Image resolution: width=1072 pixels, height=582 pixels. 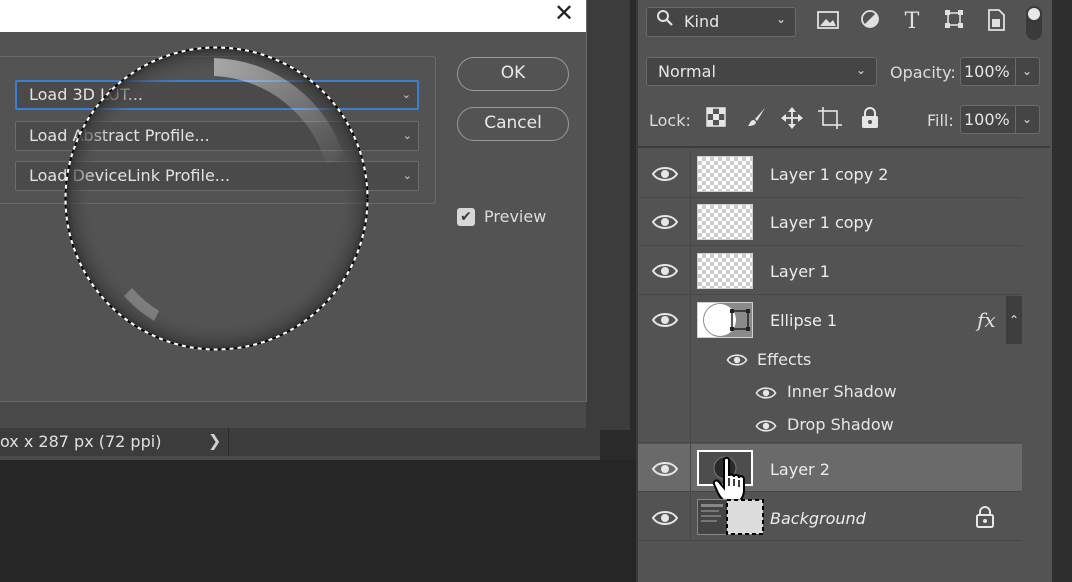 What do you see at coordinates (792, 120) in the screenshot?
I see `lock-position-icon` at bounding box center [792, 120].